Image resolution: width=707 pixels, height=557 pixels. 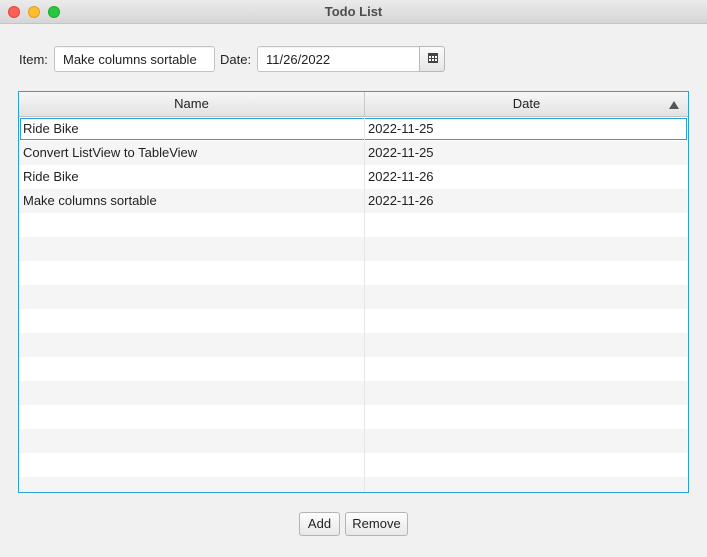 What do you see at coordinates (33, 59) in the screenshot?
I see `item-label: Item:` at bounding box center [33, 59].